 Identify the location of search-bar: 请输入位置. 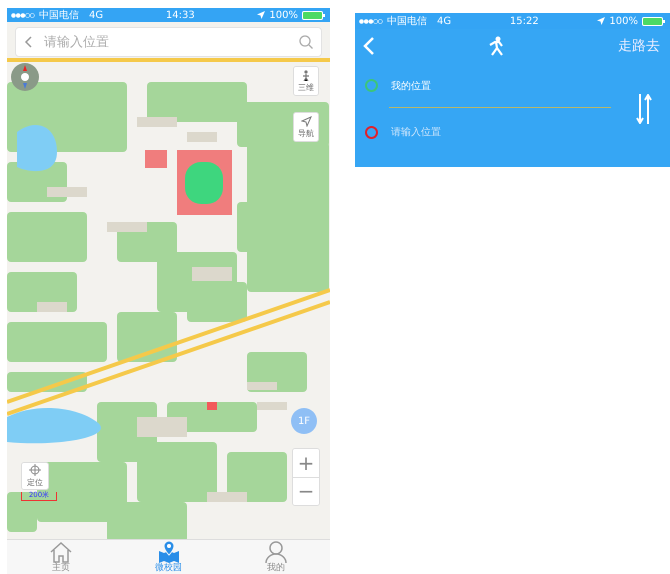
(168, 42).